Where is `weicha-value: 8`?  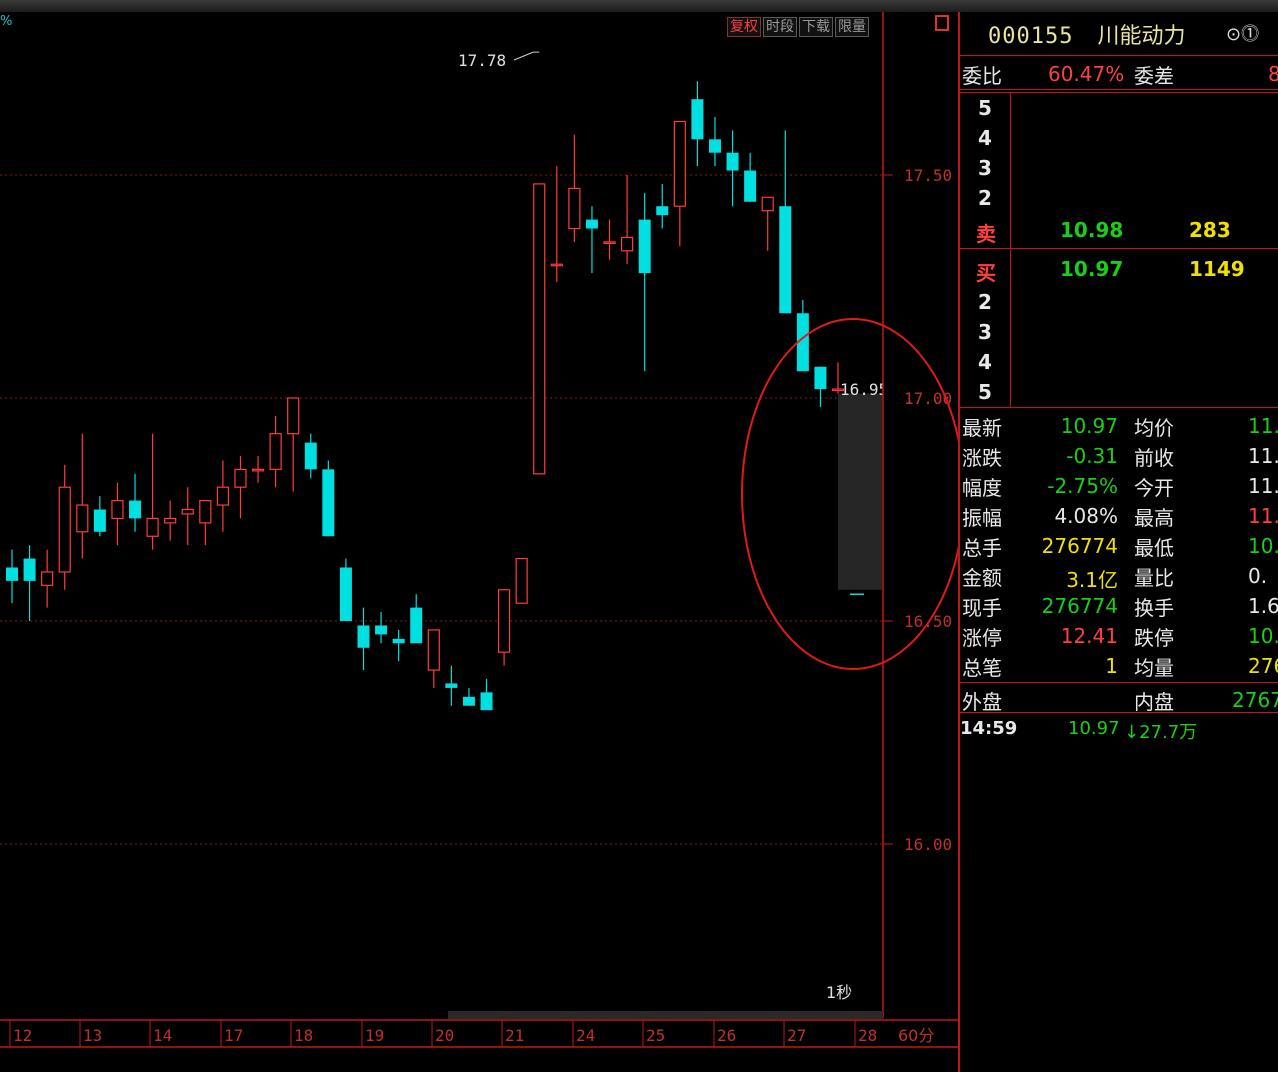
weicha-value: 8 is located at coordinates (1273, 74).